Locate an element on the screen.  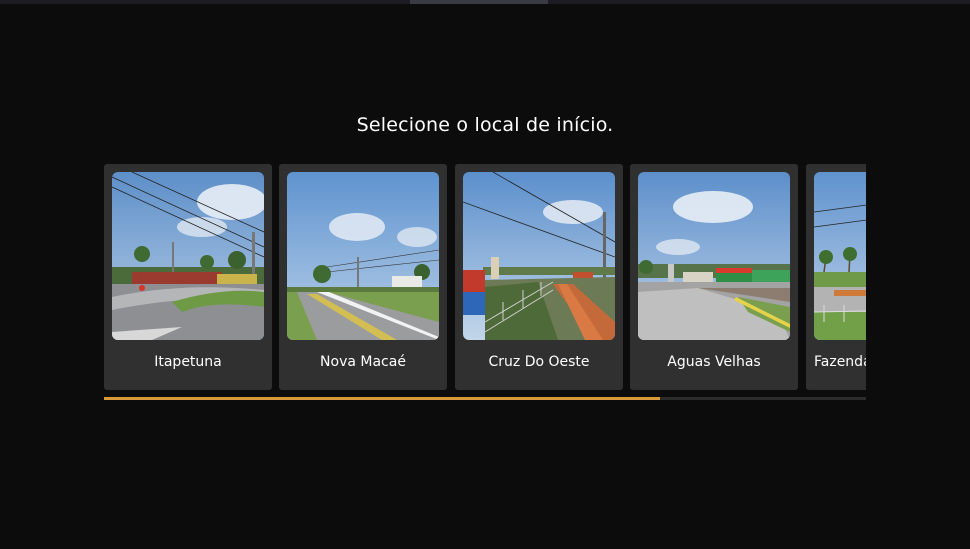
location-card-nova-macae: Nova Macaé is located at coordinates (363, 277).